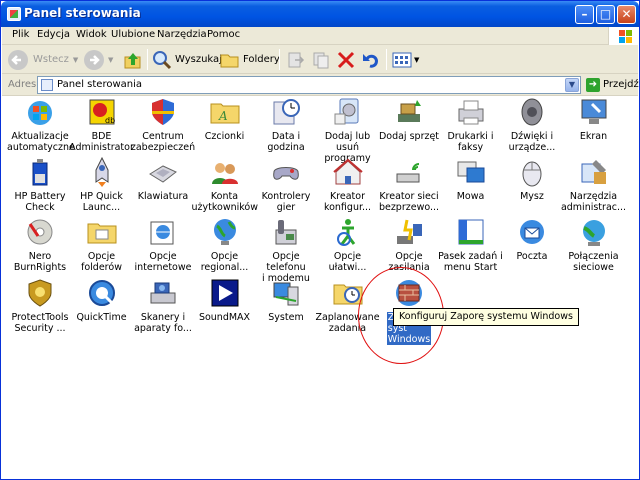 This screenshot has height=480, width=640. I want to click on speech-icon, so click(471, 172).